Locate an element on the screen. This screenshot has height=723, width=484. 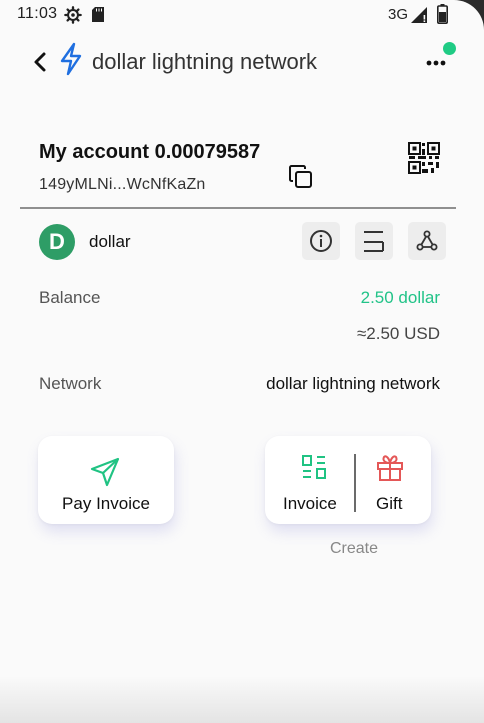
transactions-button is located at coordinates (374, 241).